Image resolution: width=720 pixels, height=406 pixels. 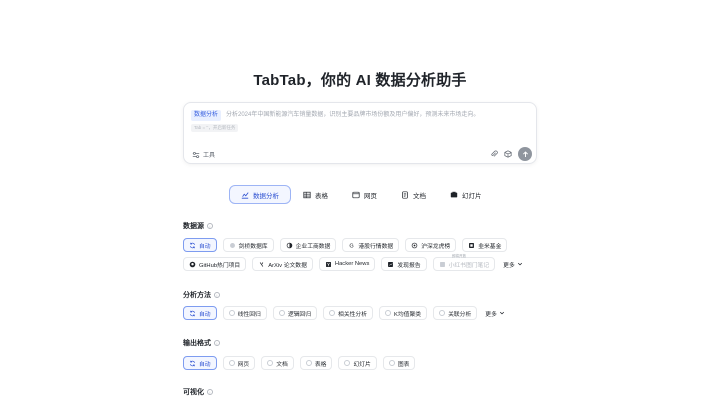 I want to click on chip-label: 沪深龙虎榜, so click(x=436, y=246).